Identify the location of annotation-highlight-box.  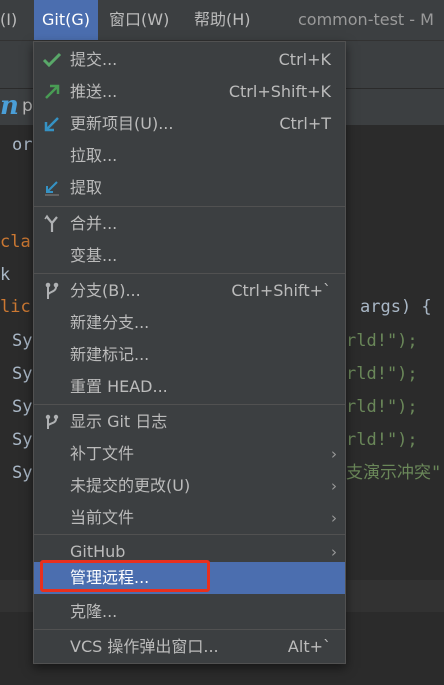
(125, 576).